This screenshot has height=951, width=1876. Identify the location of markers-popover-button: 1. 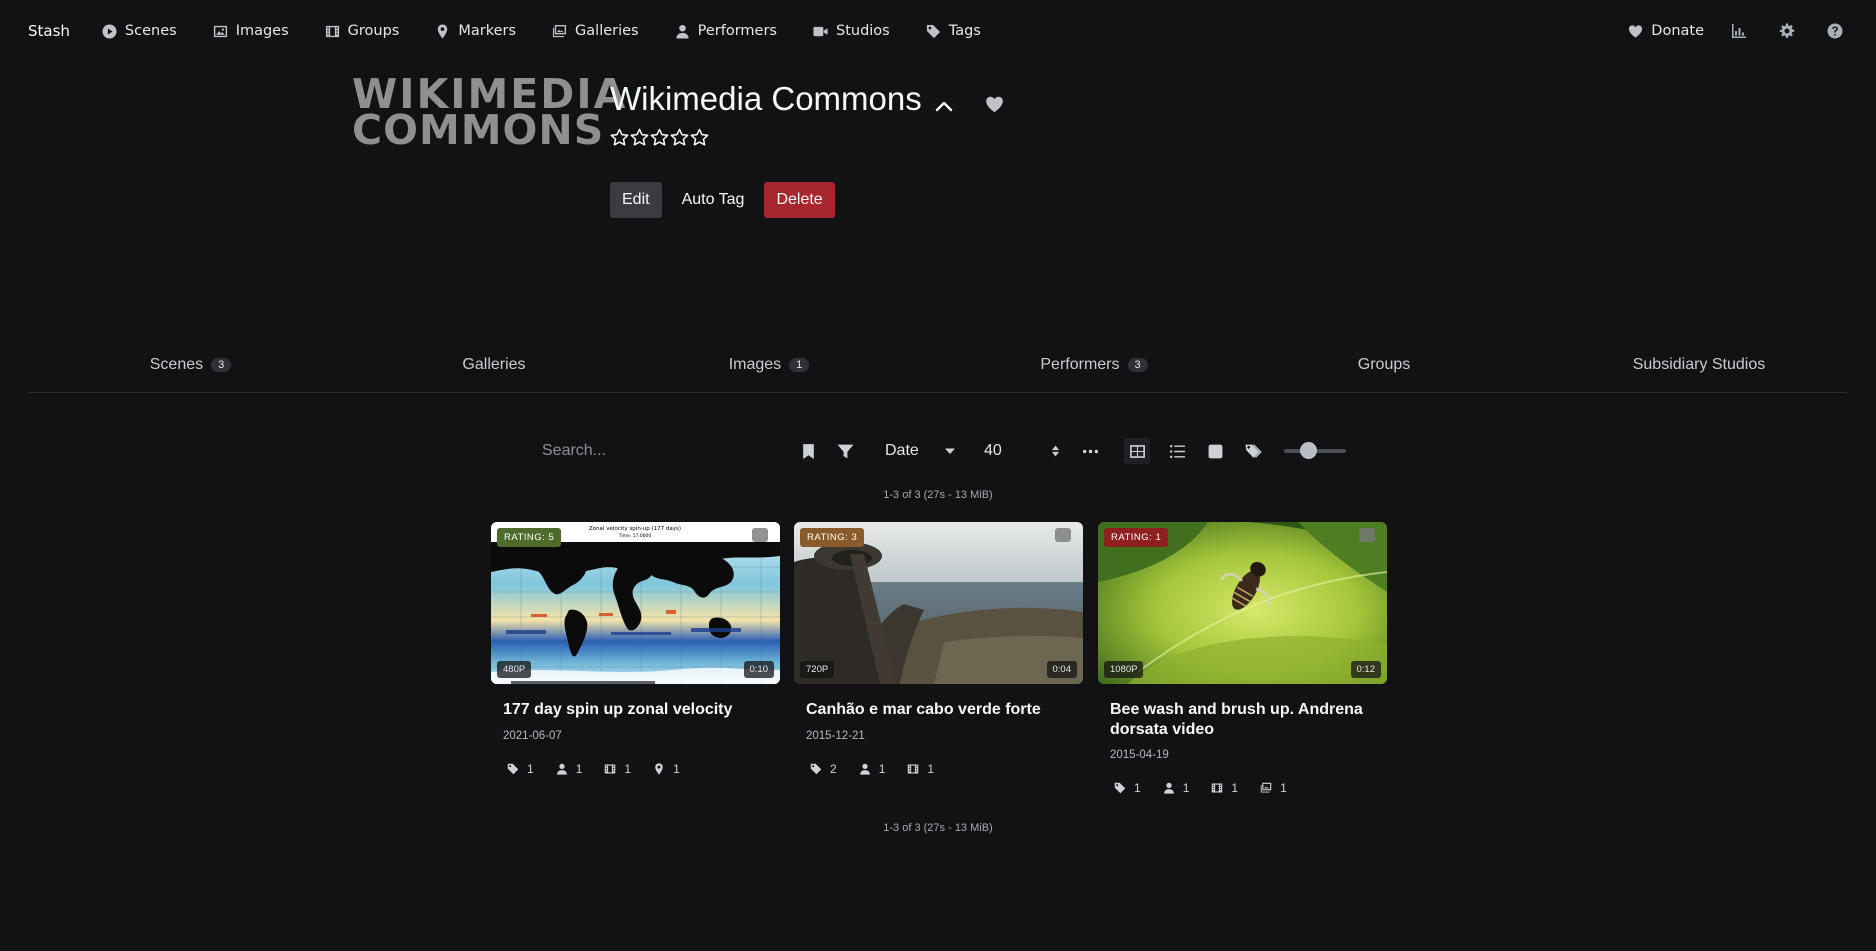
(666, 769).